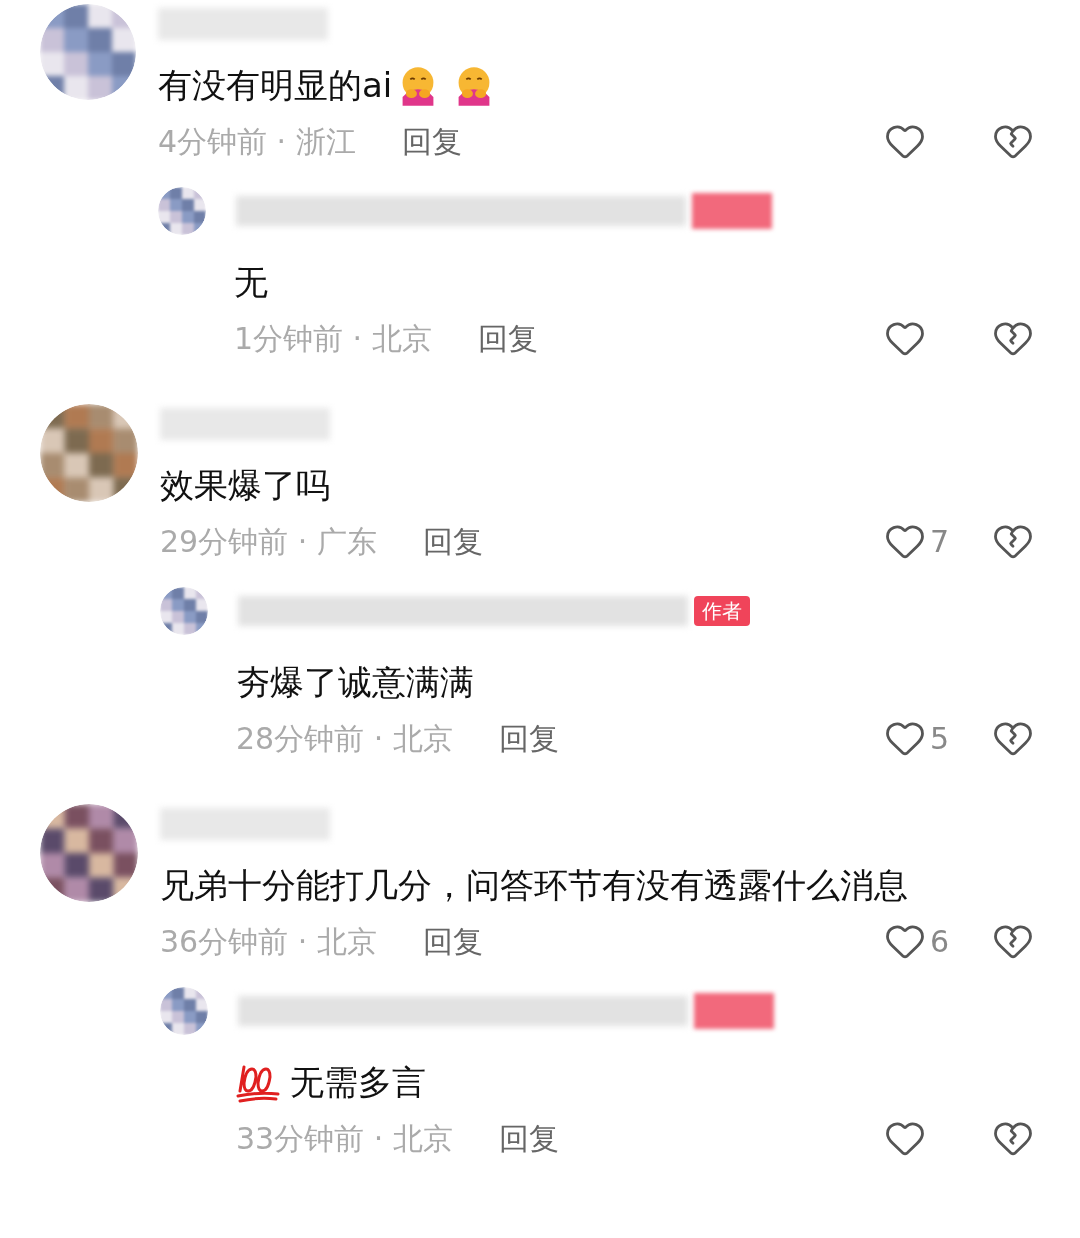 This screenshot has width=1080, height=1238. Describe the element at coordinates (268, 941) in the screenshot. I see `comment-time: 36分钟前 · 北京` at that location.